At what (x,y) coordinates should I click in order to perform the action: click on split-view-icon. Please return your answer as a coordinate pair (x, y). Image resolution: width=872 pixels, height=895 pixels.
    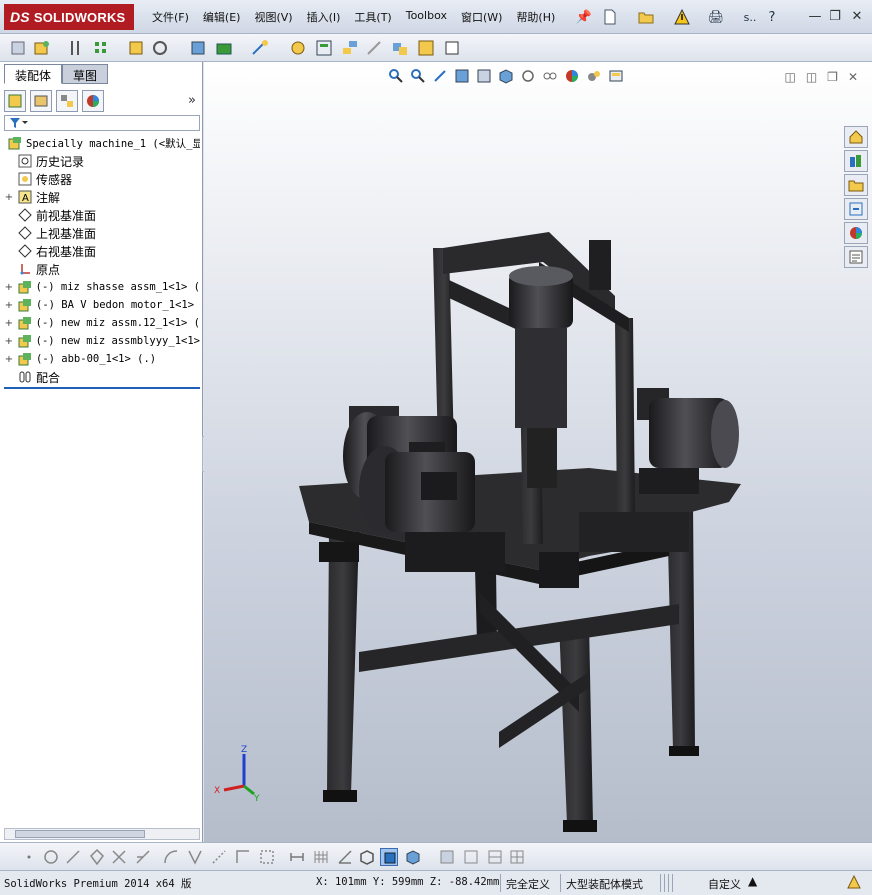
    Looking at the image, I should click on (495, 857).